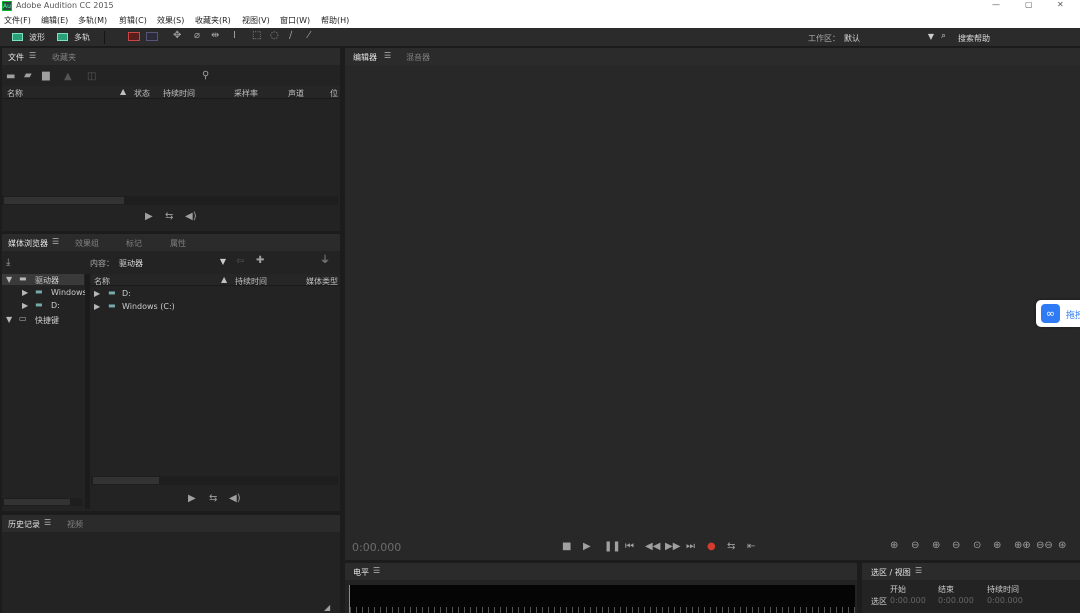 The height and width of the screenshot is (613, 1080). I want to click on spectral-pitch-icon, so click(152, 36).